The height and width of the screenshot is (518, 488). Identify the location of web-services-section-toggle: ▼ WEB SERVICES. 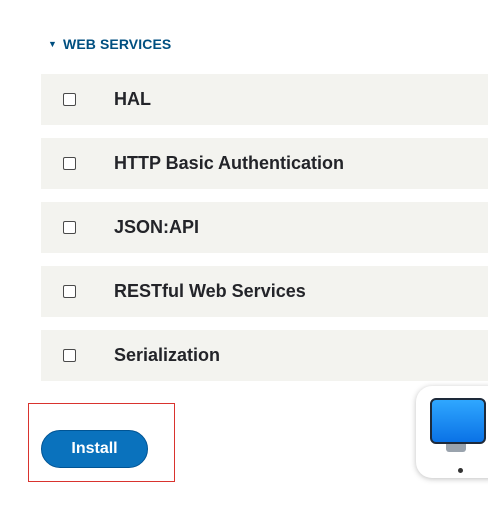
(109, 44).